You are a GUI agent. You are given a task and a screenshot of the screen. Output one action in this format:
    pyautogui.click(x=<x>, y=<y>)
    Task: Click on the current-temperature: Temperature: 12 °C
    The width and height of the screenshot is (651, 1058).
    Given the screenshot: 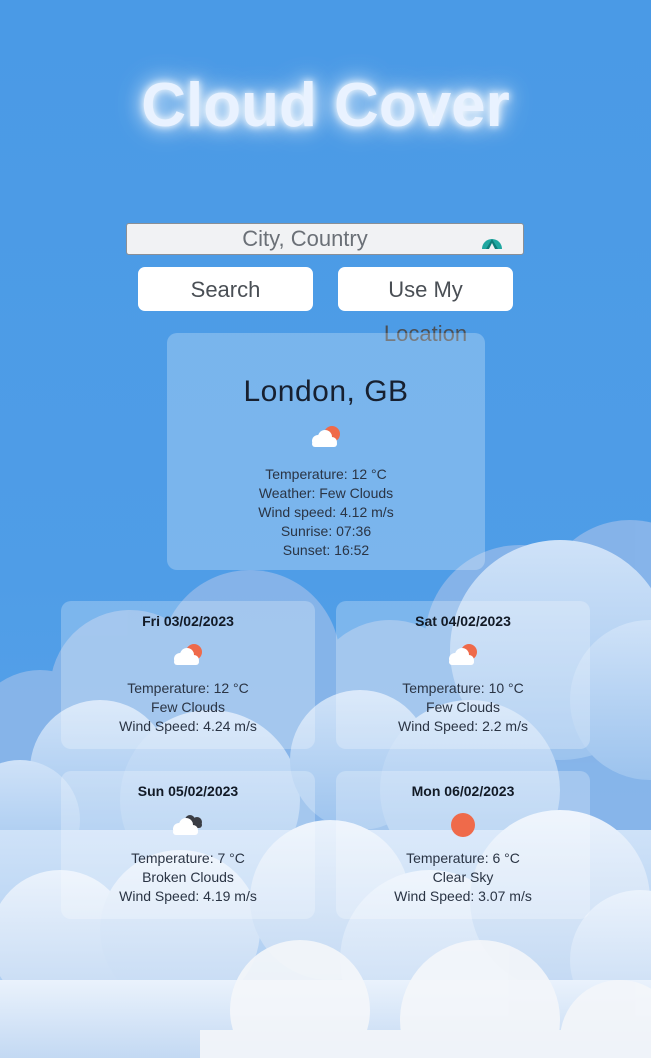 What is the action you would take?
    pyautogui.click(x=326, y=474)
    